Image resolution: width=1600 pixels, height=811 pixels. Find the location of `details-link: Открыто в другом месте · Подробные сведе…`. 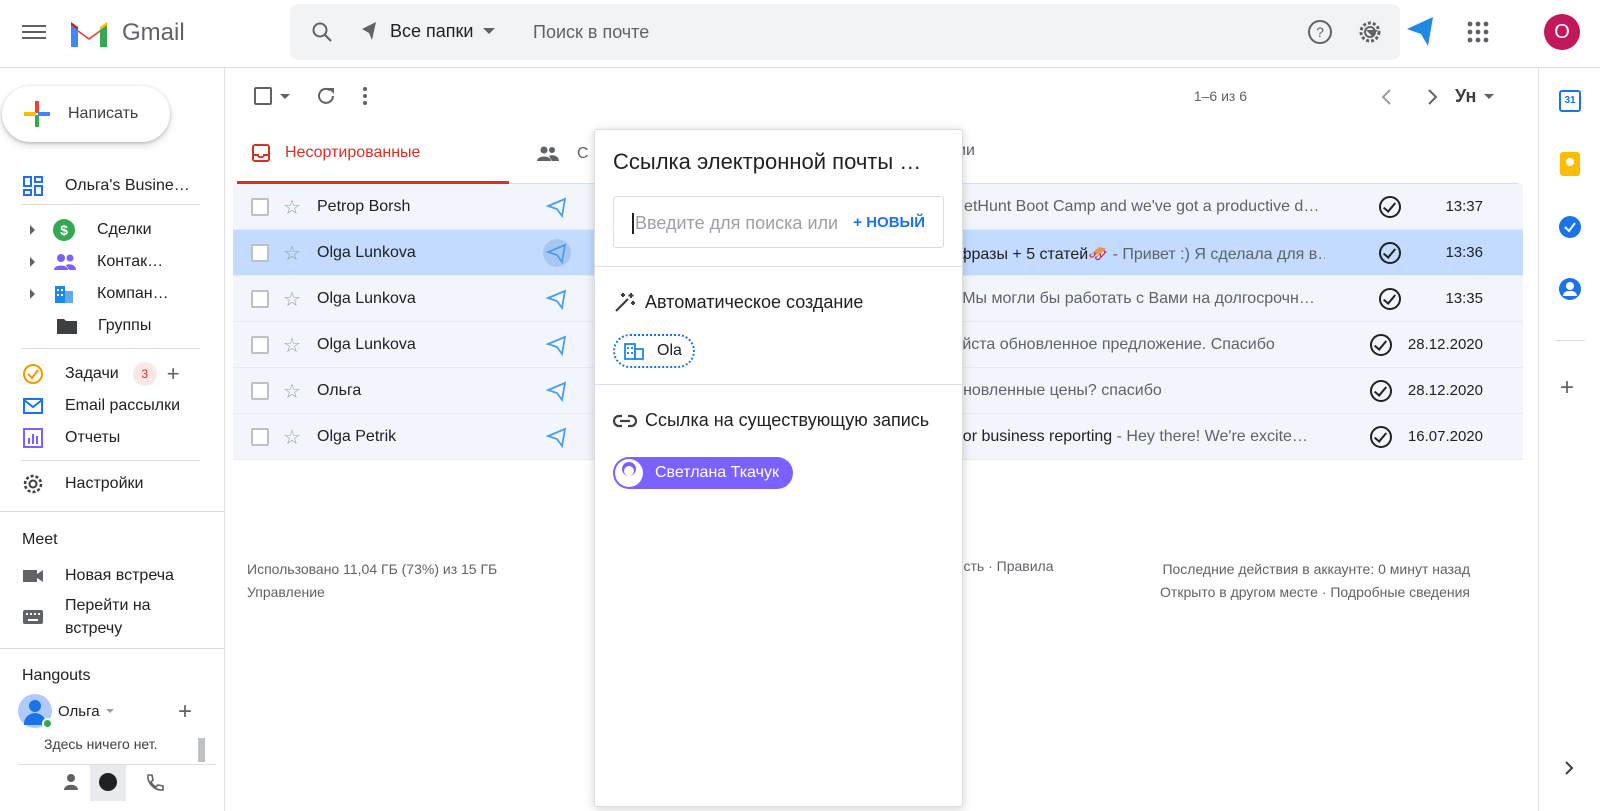

details-link: Открыто в другом месте · Подробные сведе… is located at coordinates (1315, 592).